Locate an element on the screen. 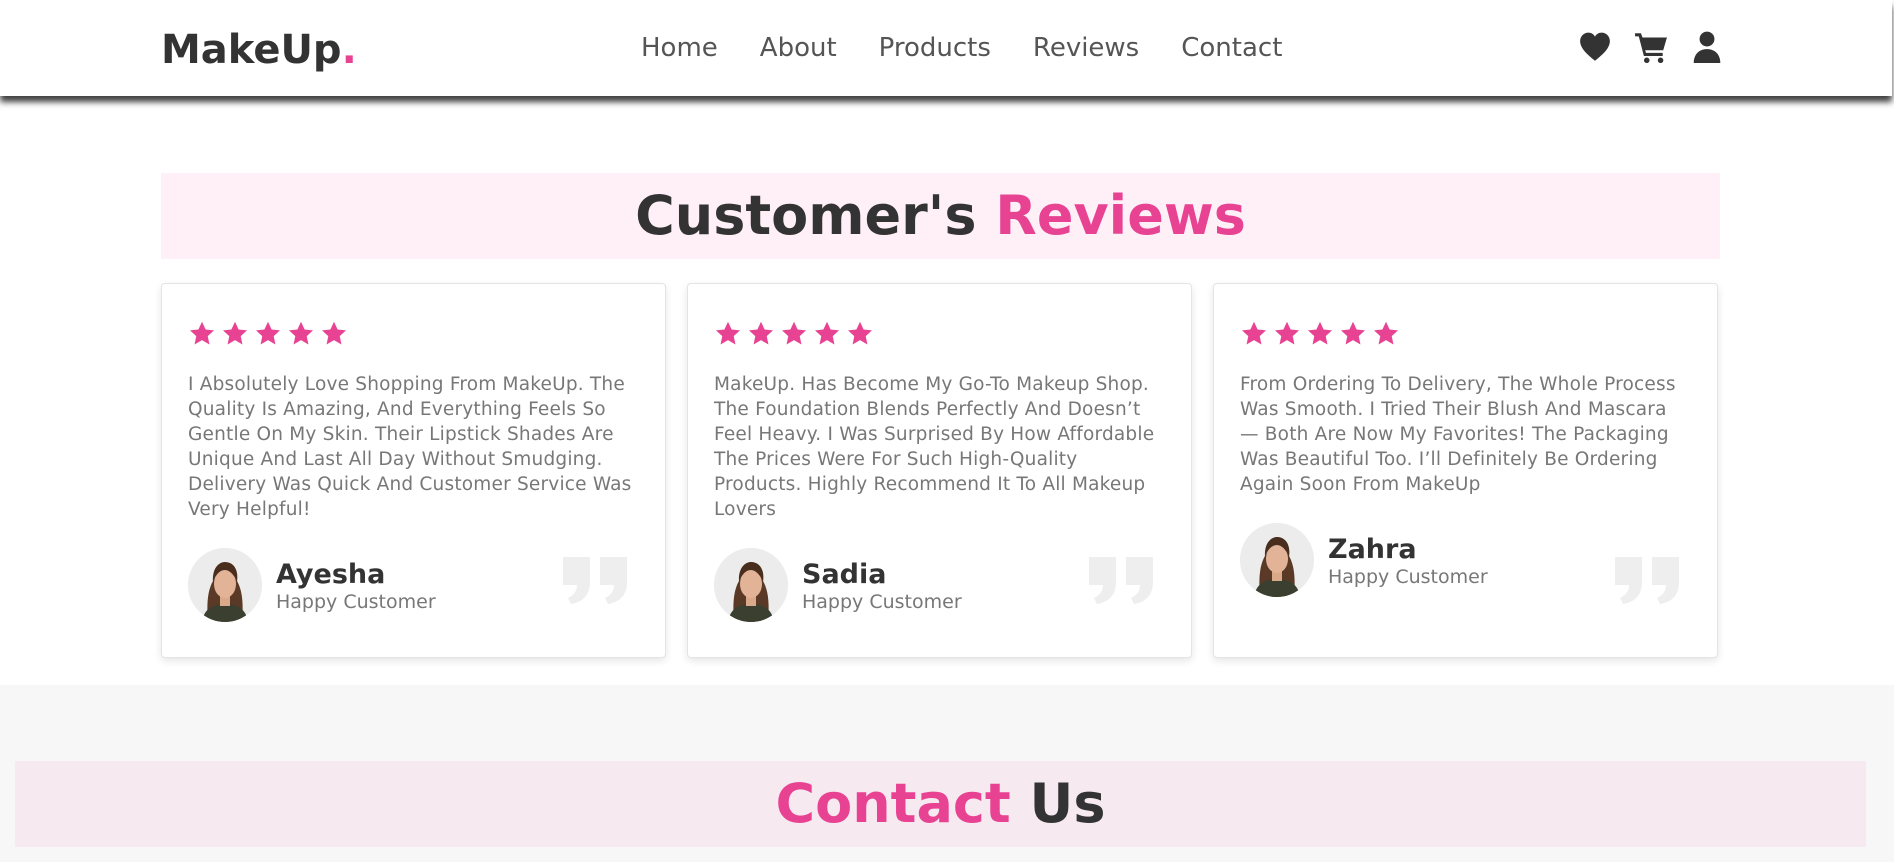 This screenshot has width=1894, height=862. author-name: Zahra is located at coordinates (1372, 549).